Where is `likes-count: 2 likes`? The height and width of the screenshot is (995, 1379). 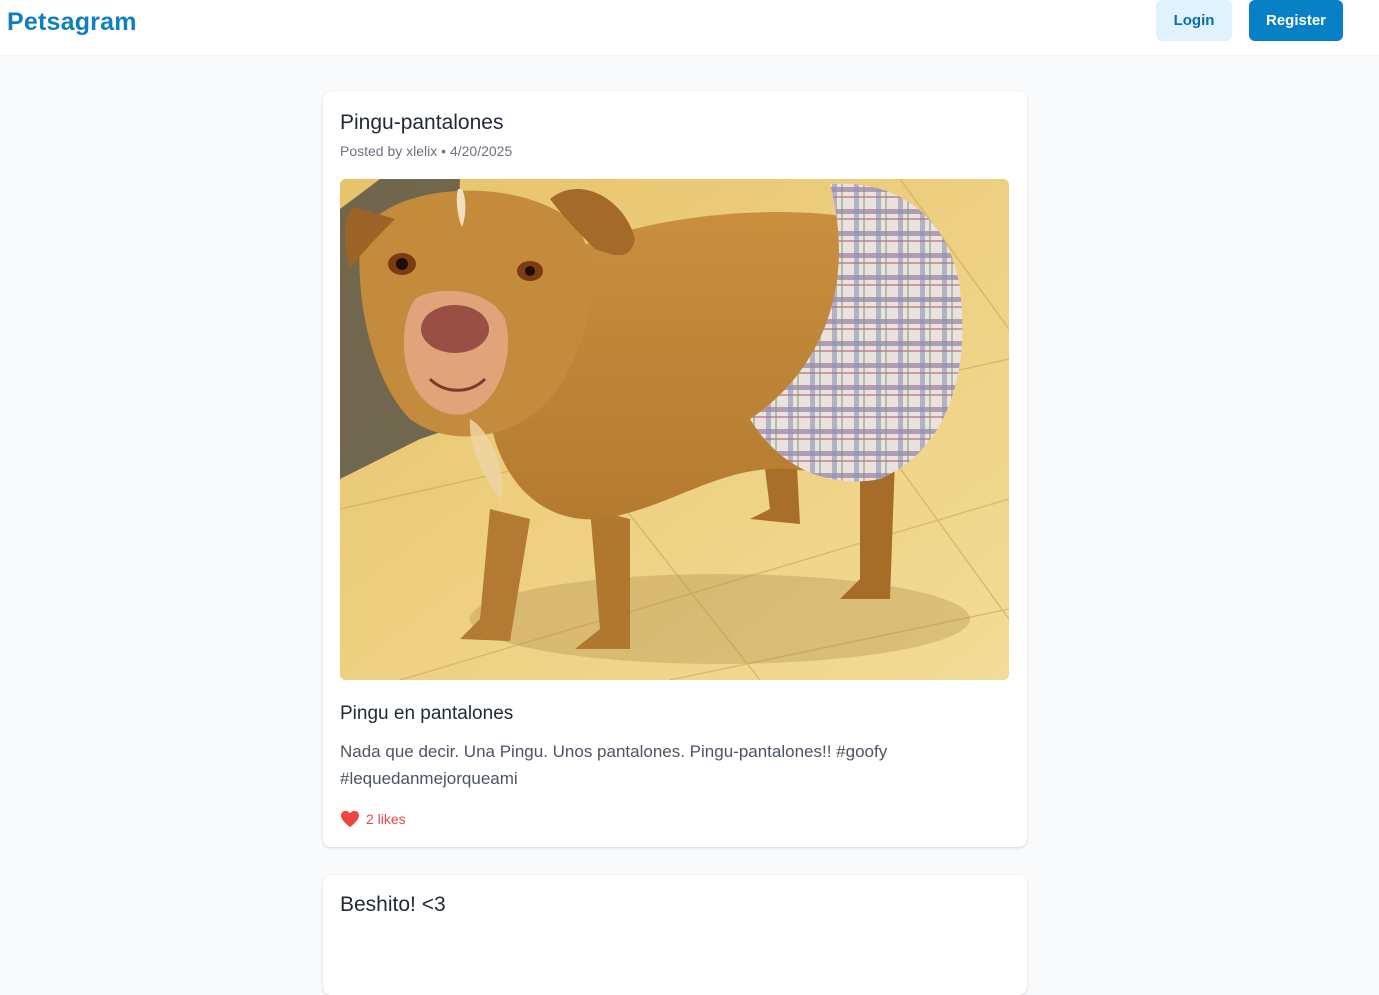 likes-count: 2 likes is located at coordinates (386, 819).